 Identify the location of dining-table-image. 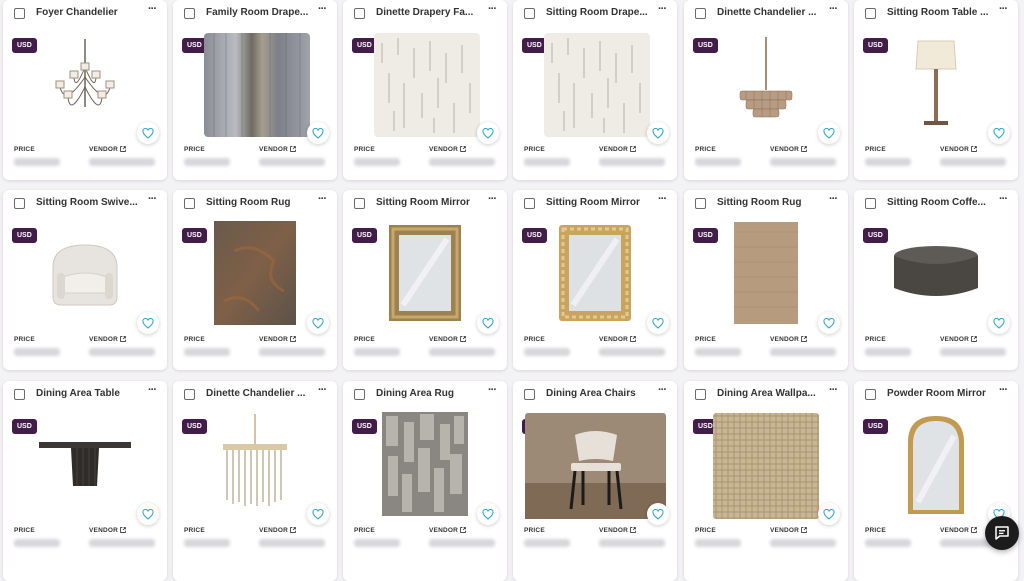
(85, 464).